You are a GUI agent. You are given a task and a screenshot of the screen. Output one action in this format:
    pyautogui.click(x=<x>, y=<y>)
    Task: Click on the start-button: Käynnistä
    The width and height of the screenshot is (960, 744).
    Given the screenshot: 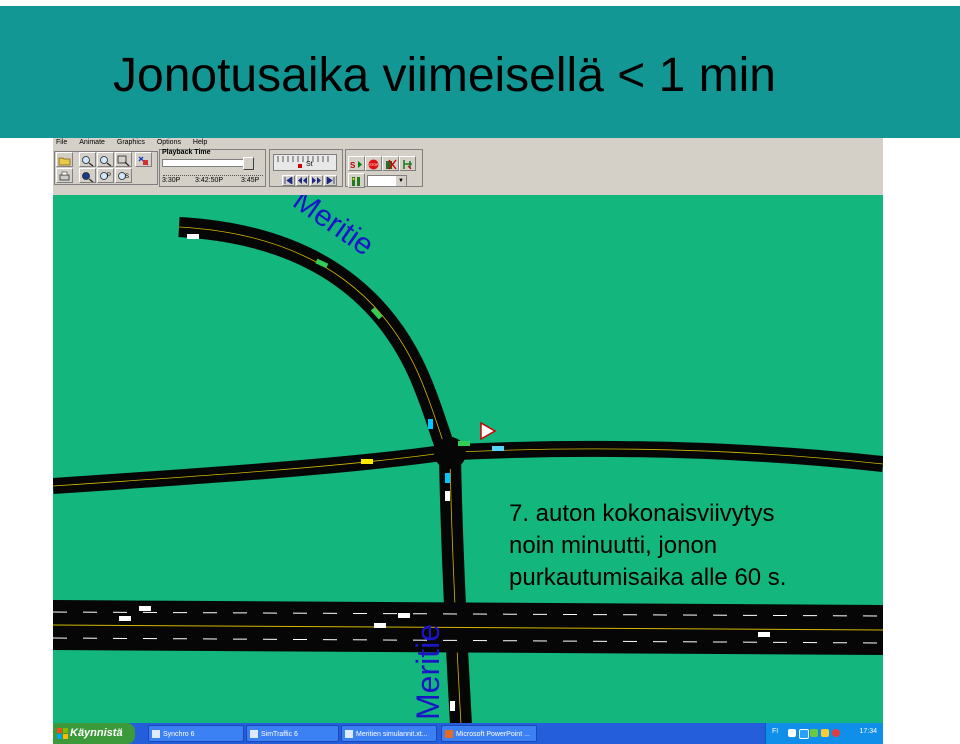 What is the action you would take?
    pyautogui.click(x=94, y=733)
    